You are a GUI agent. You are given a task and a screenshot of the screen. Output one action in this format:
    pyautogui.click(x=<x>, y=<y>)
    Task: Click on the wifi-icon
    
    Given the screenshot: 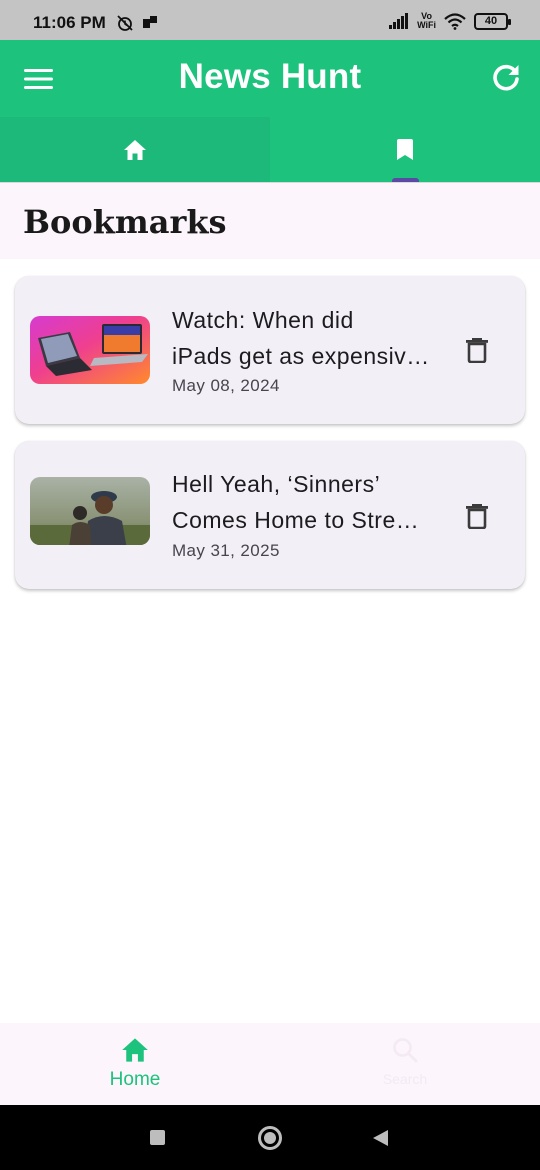 What is the action you would take?
    pyautogui.click(x=455, y=21)
    